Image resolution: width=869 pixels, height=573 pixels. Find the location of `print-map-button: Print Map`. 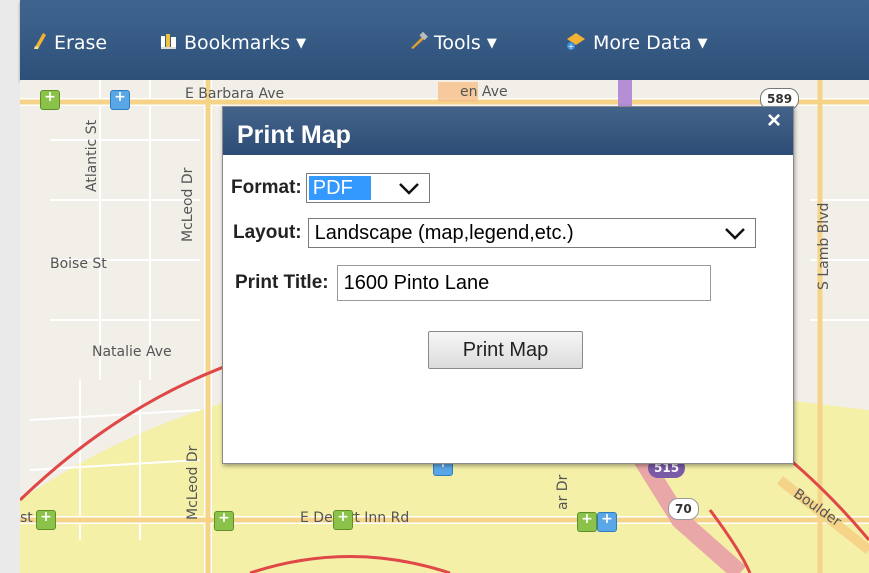

print-map-button: Print Map is located at coordinates (505, 350).